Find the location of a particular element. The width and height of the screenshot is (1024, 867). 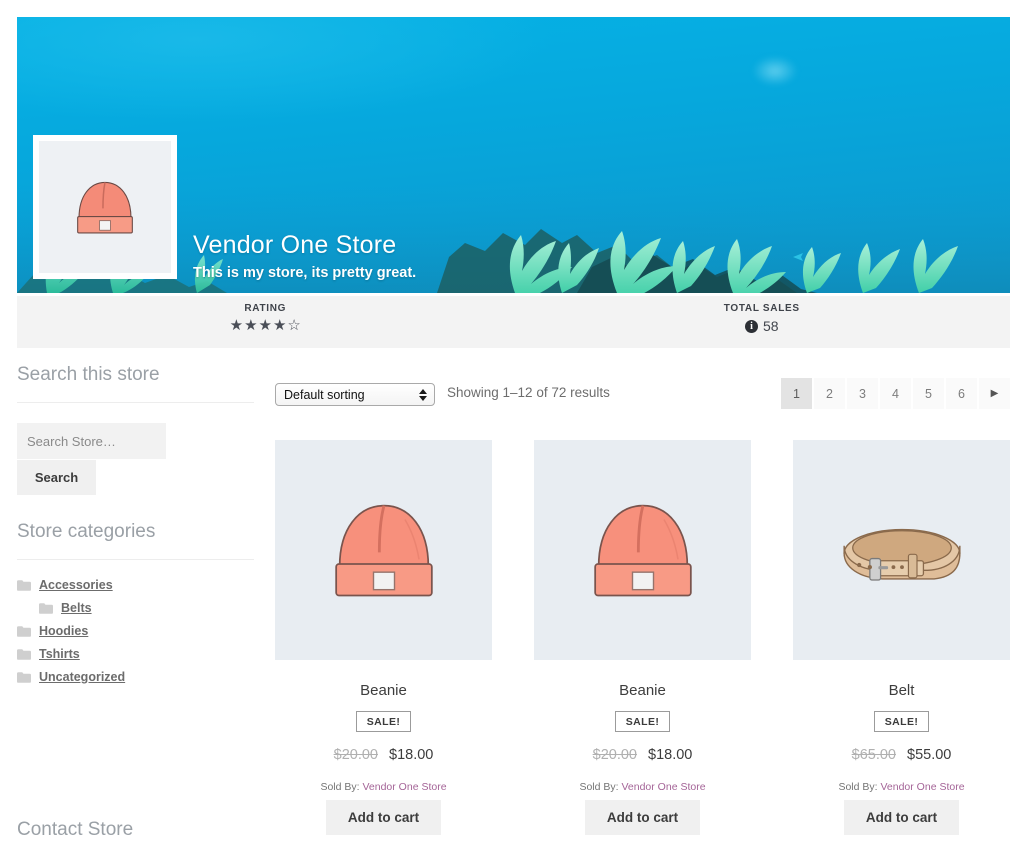

category-item-tshirts: Tshirts is located at coordinates (135, 654).